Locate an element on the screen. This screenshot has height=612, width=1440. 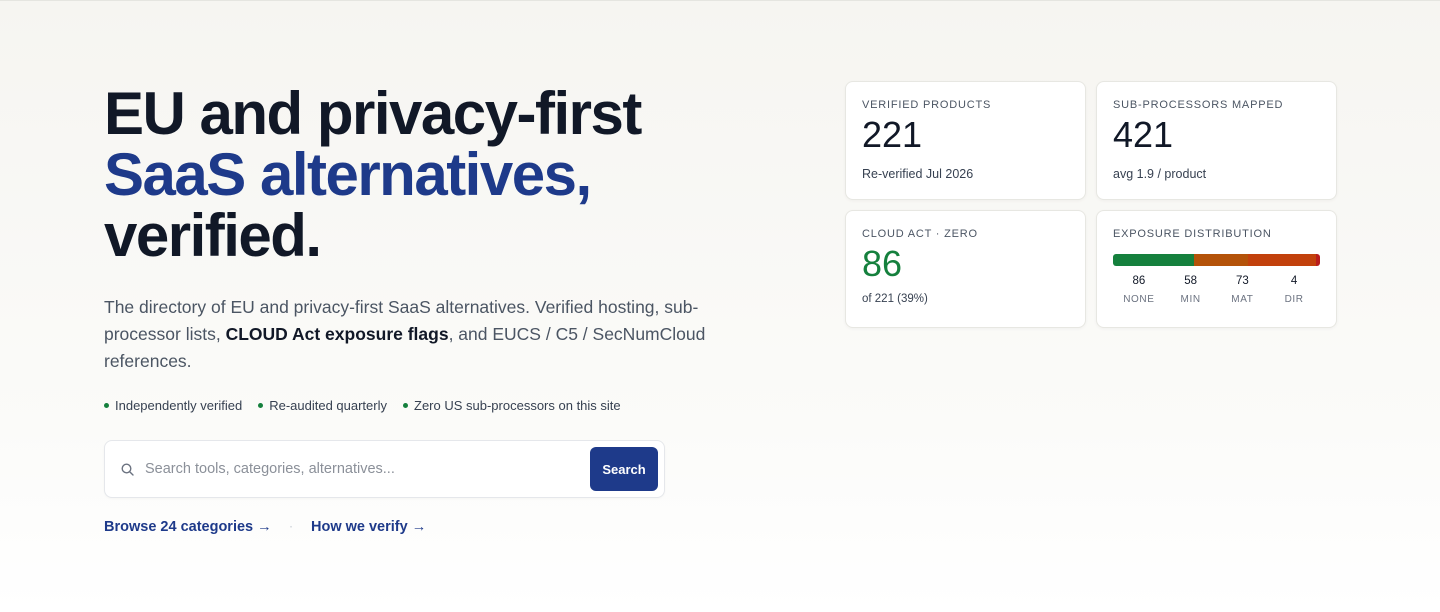
stat-label: SUB-PROCESSORS MAPPED is located at coordinates (1198, 105).